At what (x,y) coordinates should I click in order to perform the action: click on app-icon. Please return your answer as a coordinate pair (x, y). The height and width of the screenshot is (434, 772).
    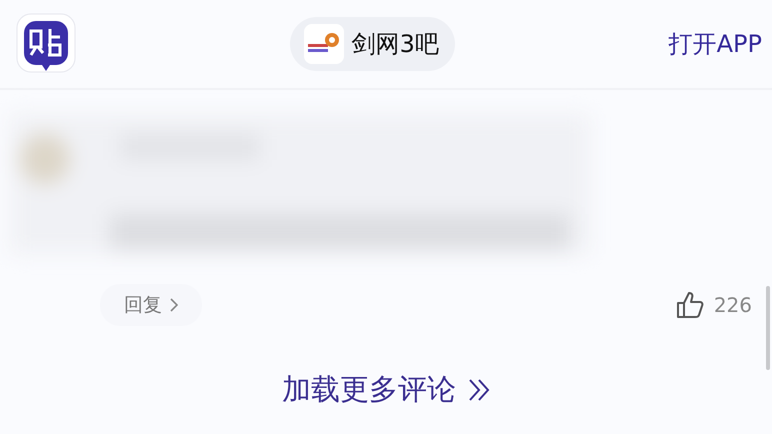
    Looking at the image, I should click on (46, 44).